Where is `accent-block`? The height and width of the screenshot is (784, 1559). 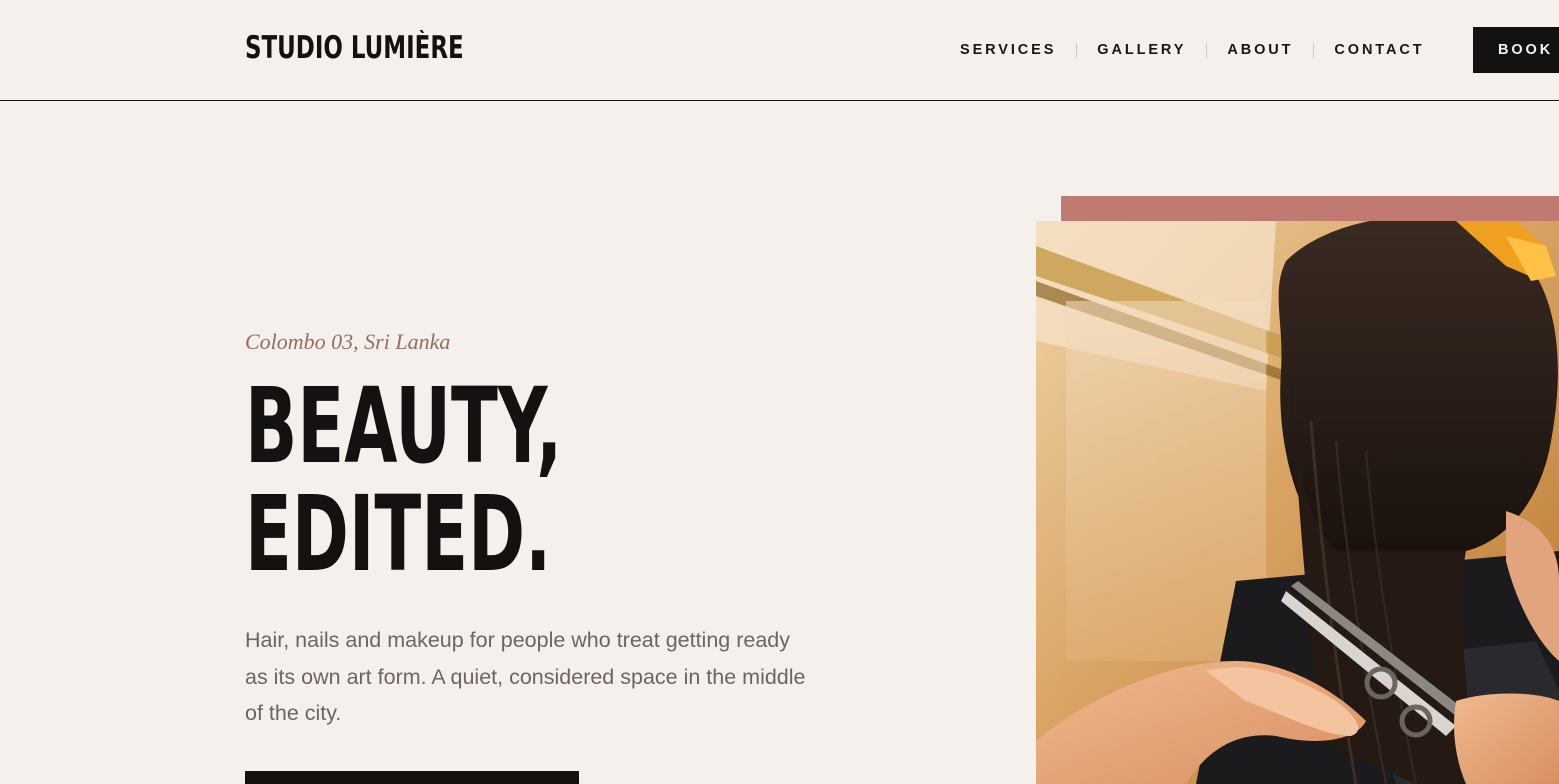 accent-block is located at coordinates (1310, 209).